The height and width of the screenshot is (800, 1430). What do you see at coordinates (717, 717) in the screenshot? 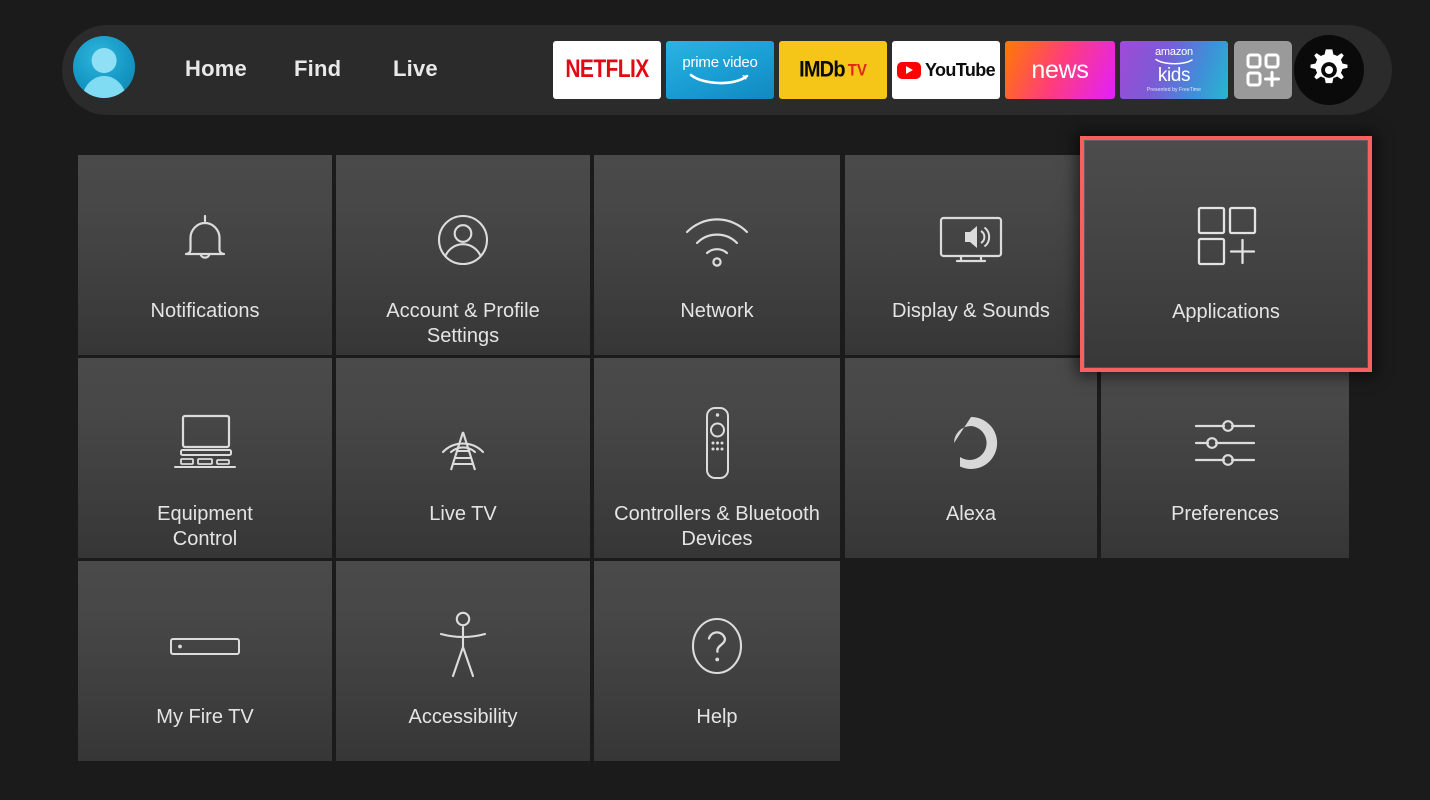
I see `settings-tile-label: Help` at bounding box center [717, 717].